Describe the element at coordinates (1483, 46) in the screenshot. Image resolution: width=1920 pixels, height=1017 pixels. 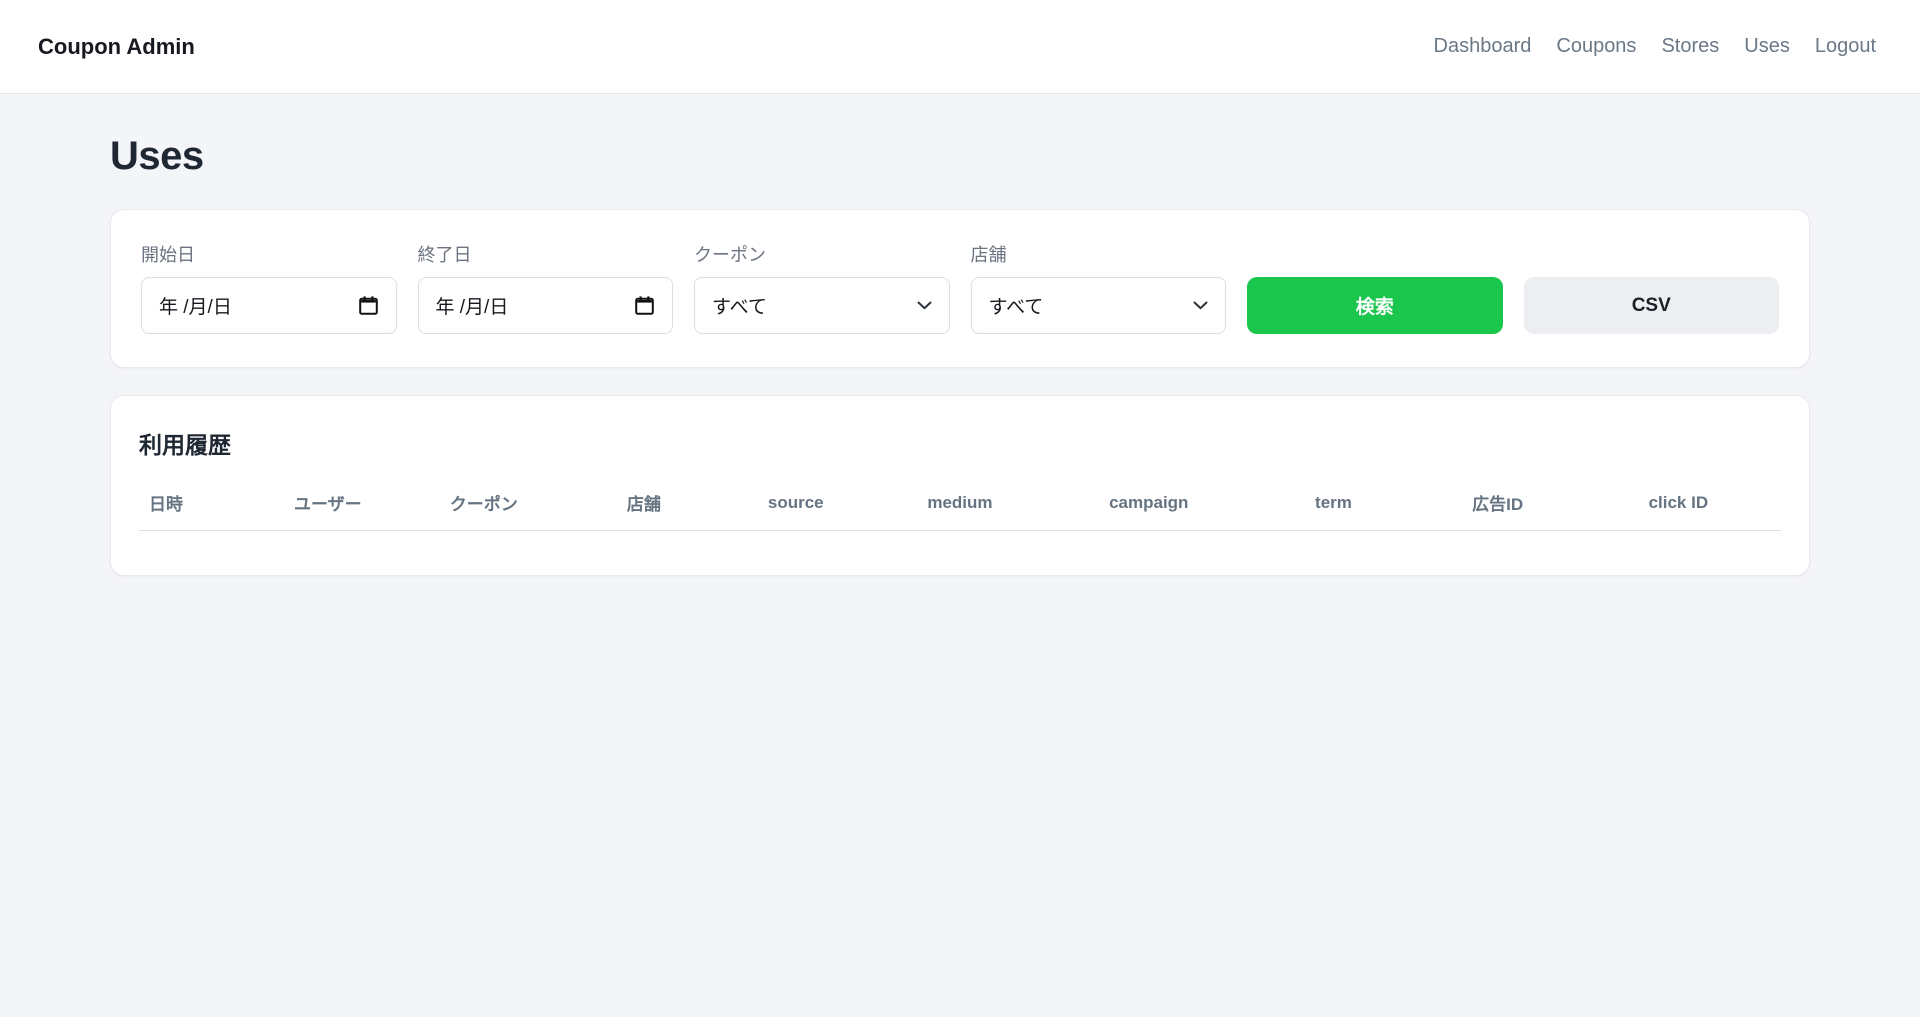
I see `nav-link-dashboard: Dashboard` at that location.